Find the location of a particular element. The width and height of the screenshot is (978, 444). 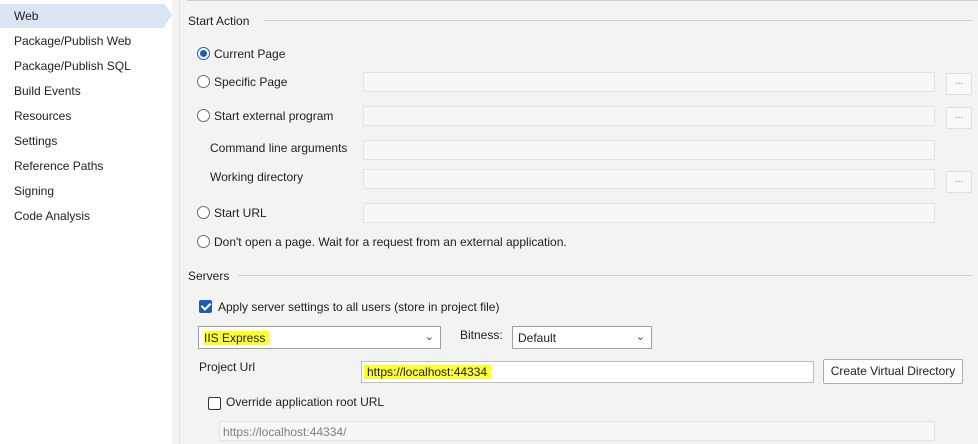

command-line-label: Command line arguments is located at coordinates (279, 148).